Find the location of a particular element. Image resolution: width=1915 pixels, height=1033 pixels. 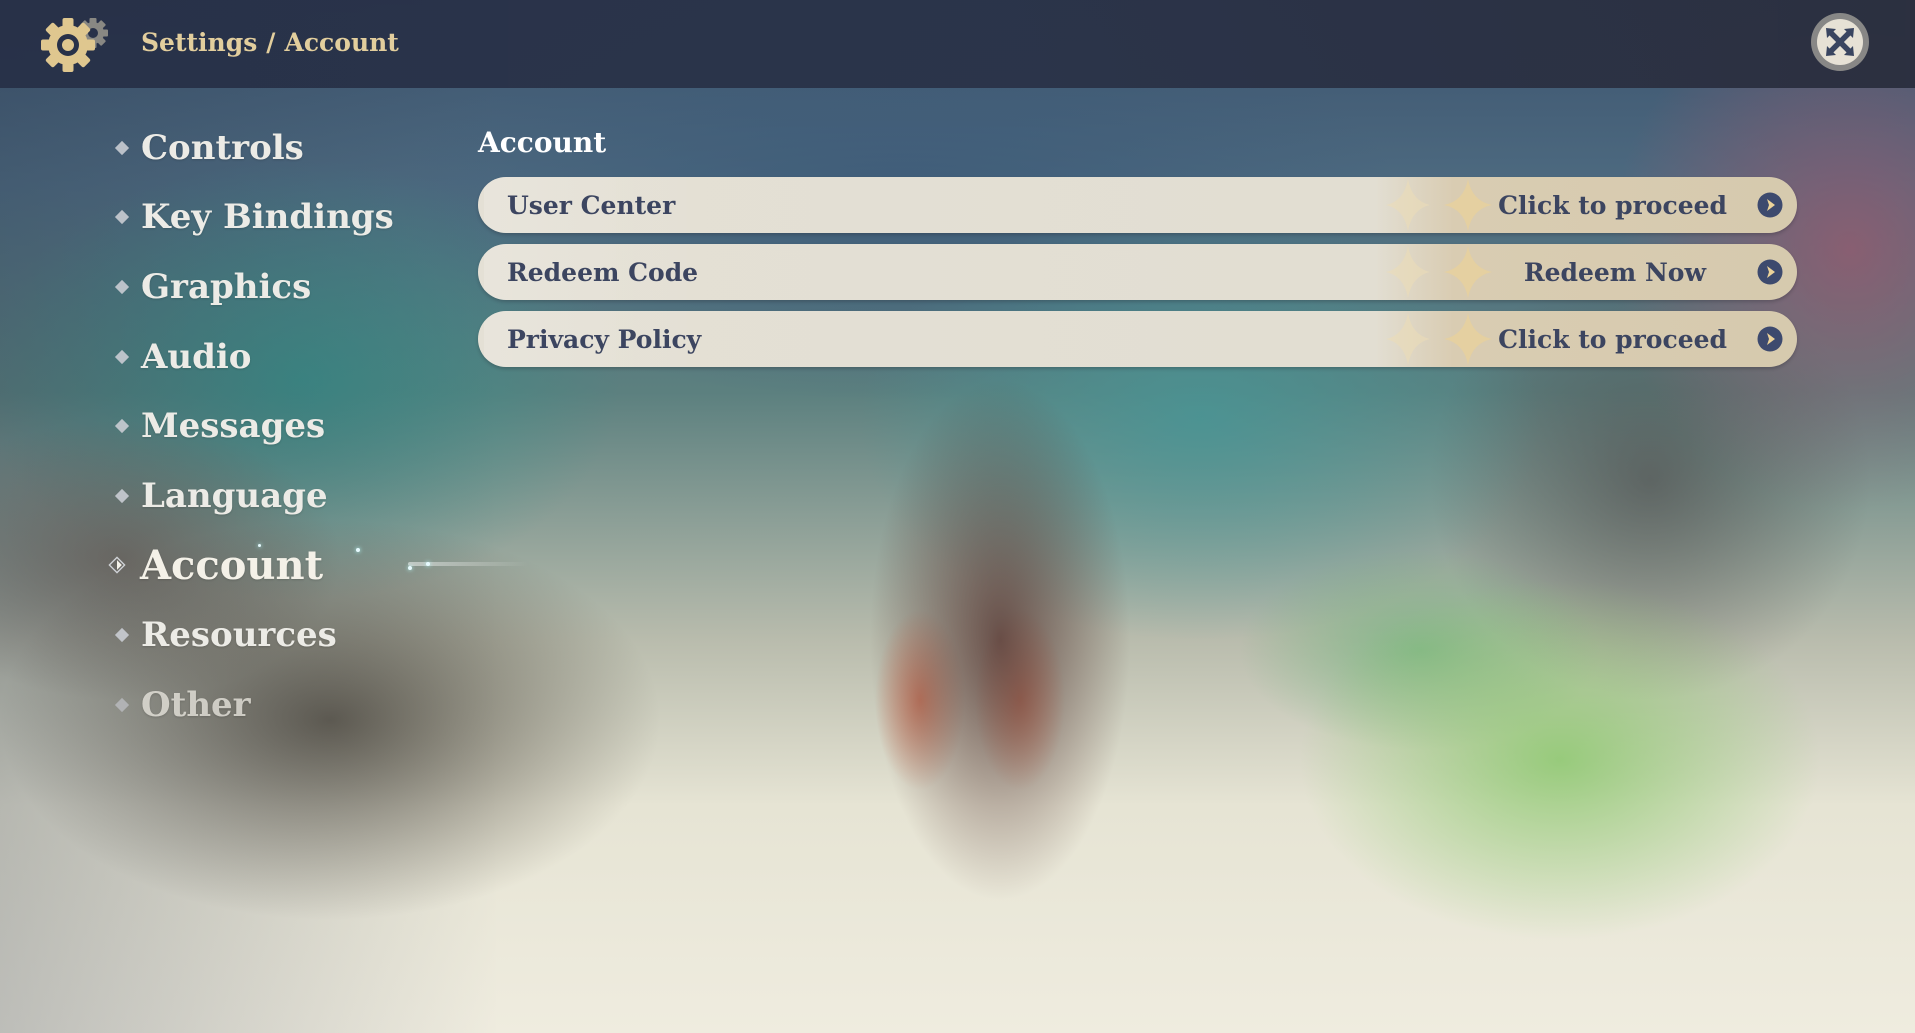

gear-icon is located at coordinates (74, 45).